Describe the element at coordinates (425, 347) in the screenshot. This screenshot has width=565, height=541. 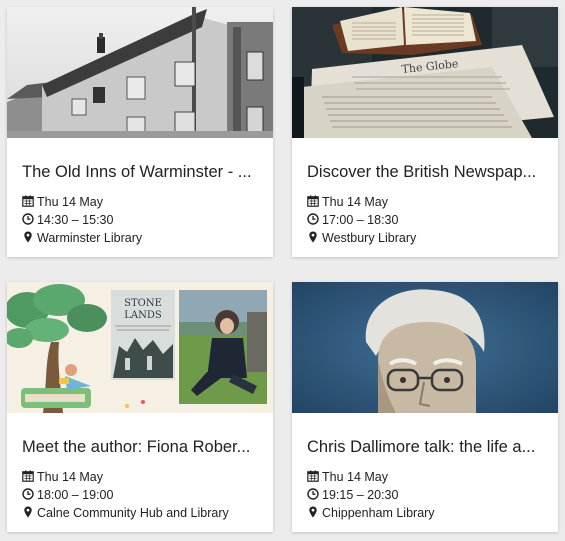
I see `event-image-portrait` at that location.